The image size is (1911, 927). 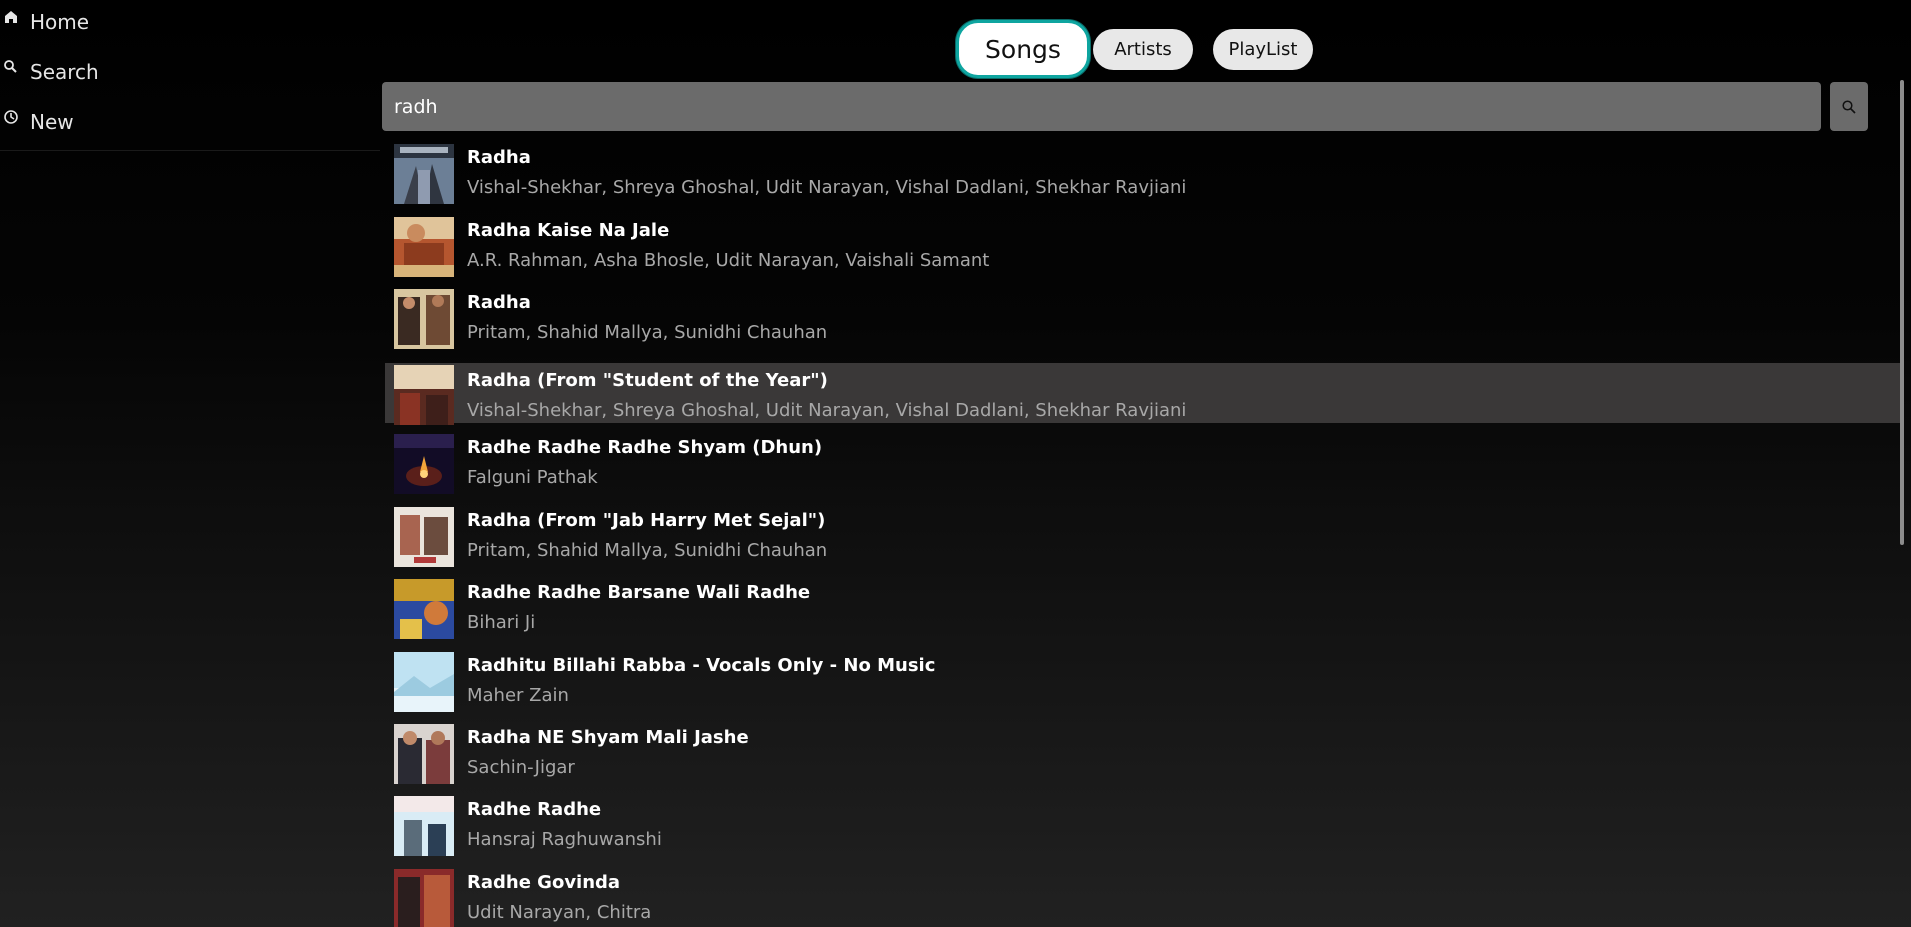 I want to click on song-title: Radha Kaise Na Jale, so click(x=568, y=230).